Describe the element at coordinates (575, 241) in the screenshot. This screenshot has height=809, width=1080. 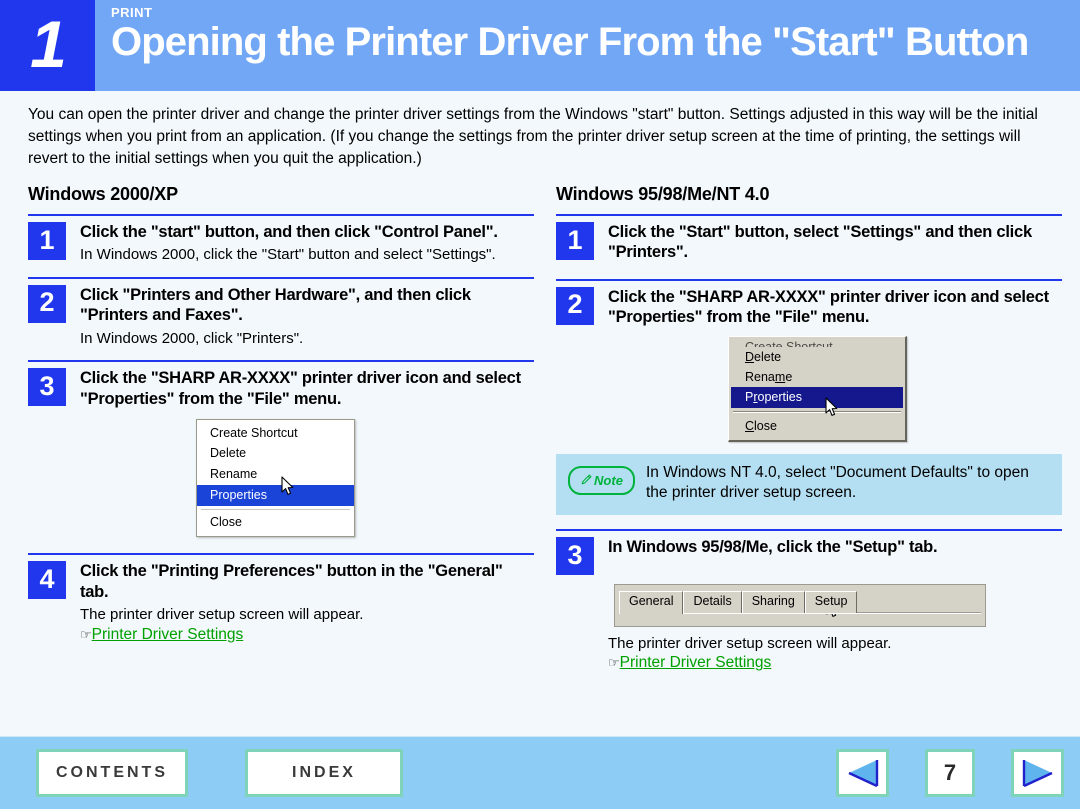
I see `right-step-1-number: 1` at that location.